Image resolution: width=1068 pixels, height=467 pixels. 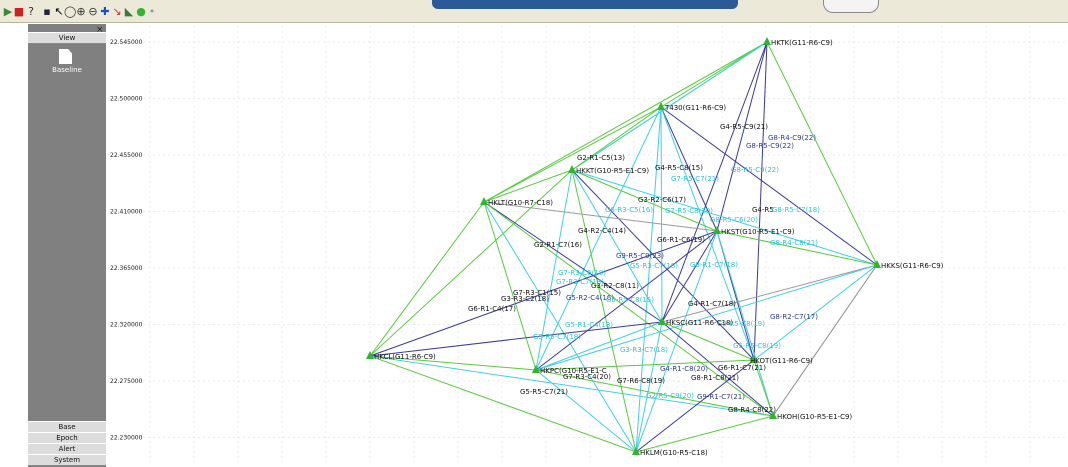 What do you see at coordinates (126, 325) in the screenshot?
I see `y-tick-label: 22.320000` at bounding box center [126, 325].